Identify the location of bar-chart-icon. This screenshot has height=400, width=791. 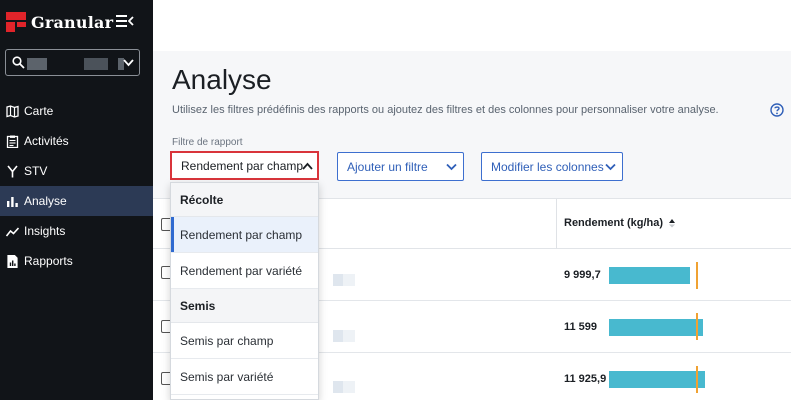
(12, 201).